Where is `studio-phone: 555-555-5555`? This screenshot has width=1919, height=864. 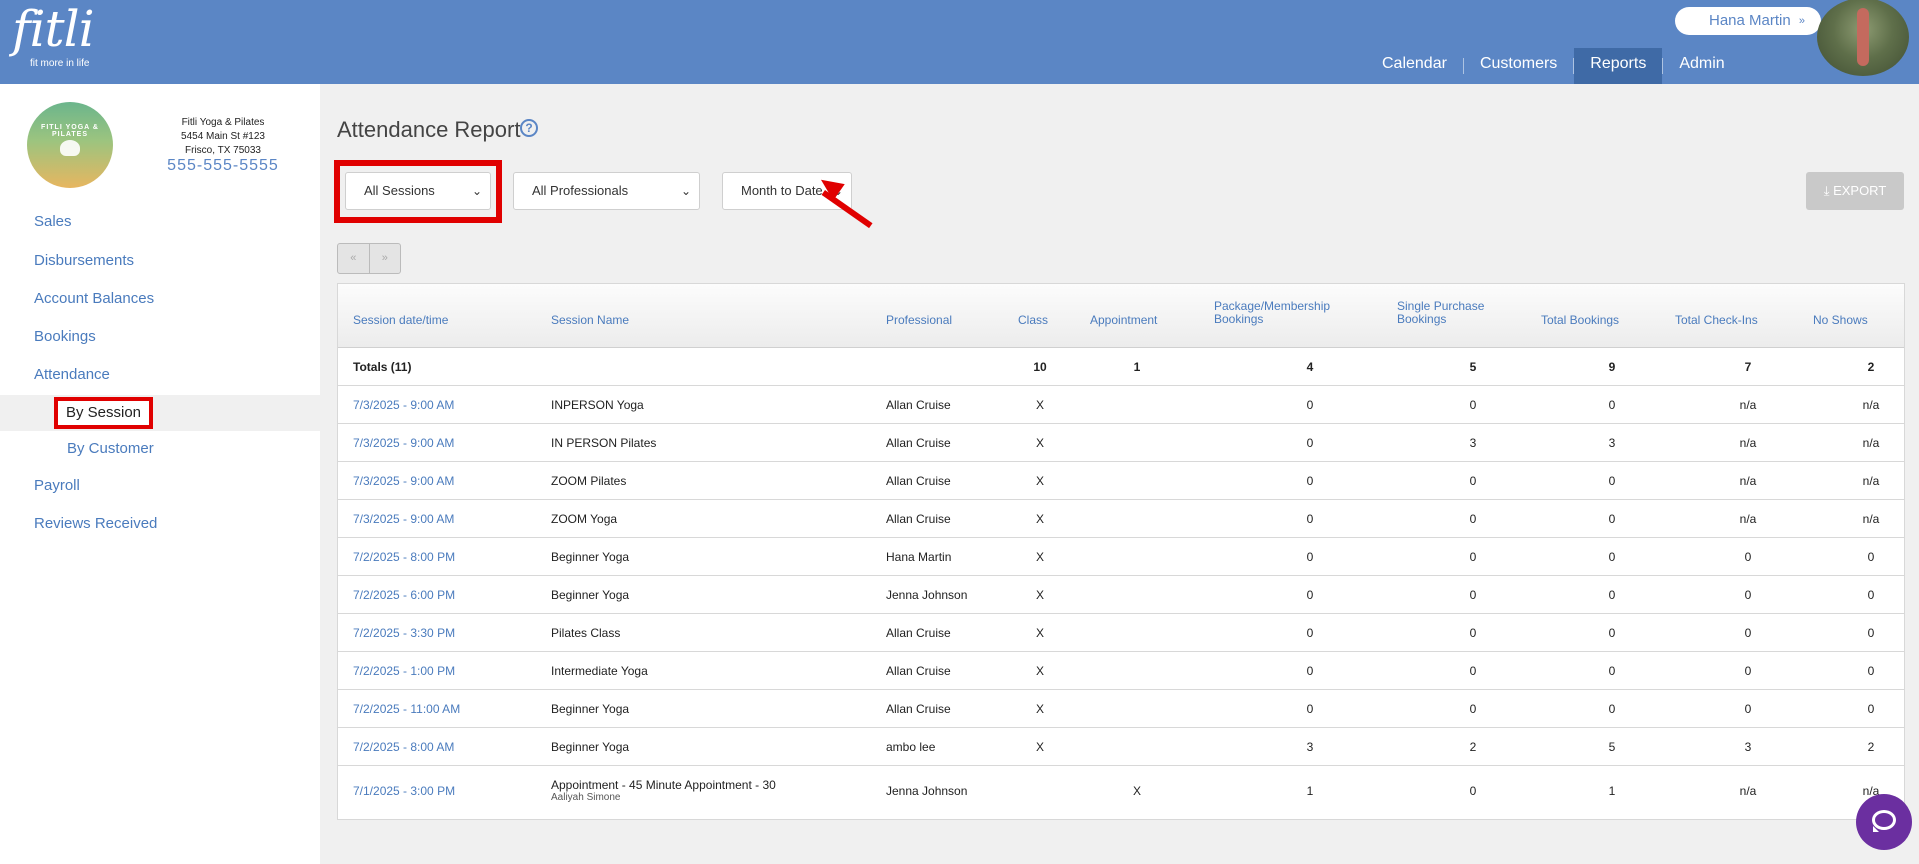 studio-phone: 555-555-5555 is located at coordinates (223, 166).